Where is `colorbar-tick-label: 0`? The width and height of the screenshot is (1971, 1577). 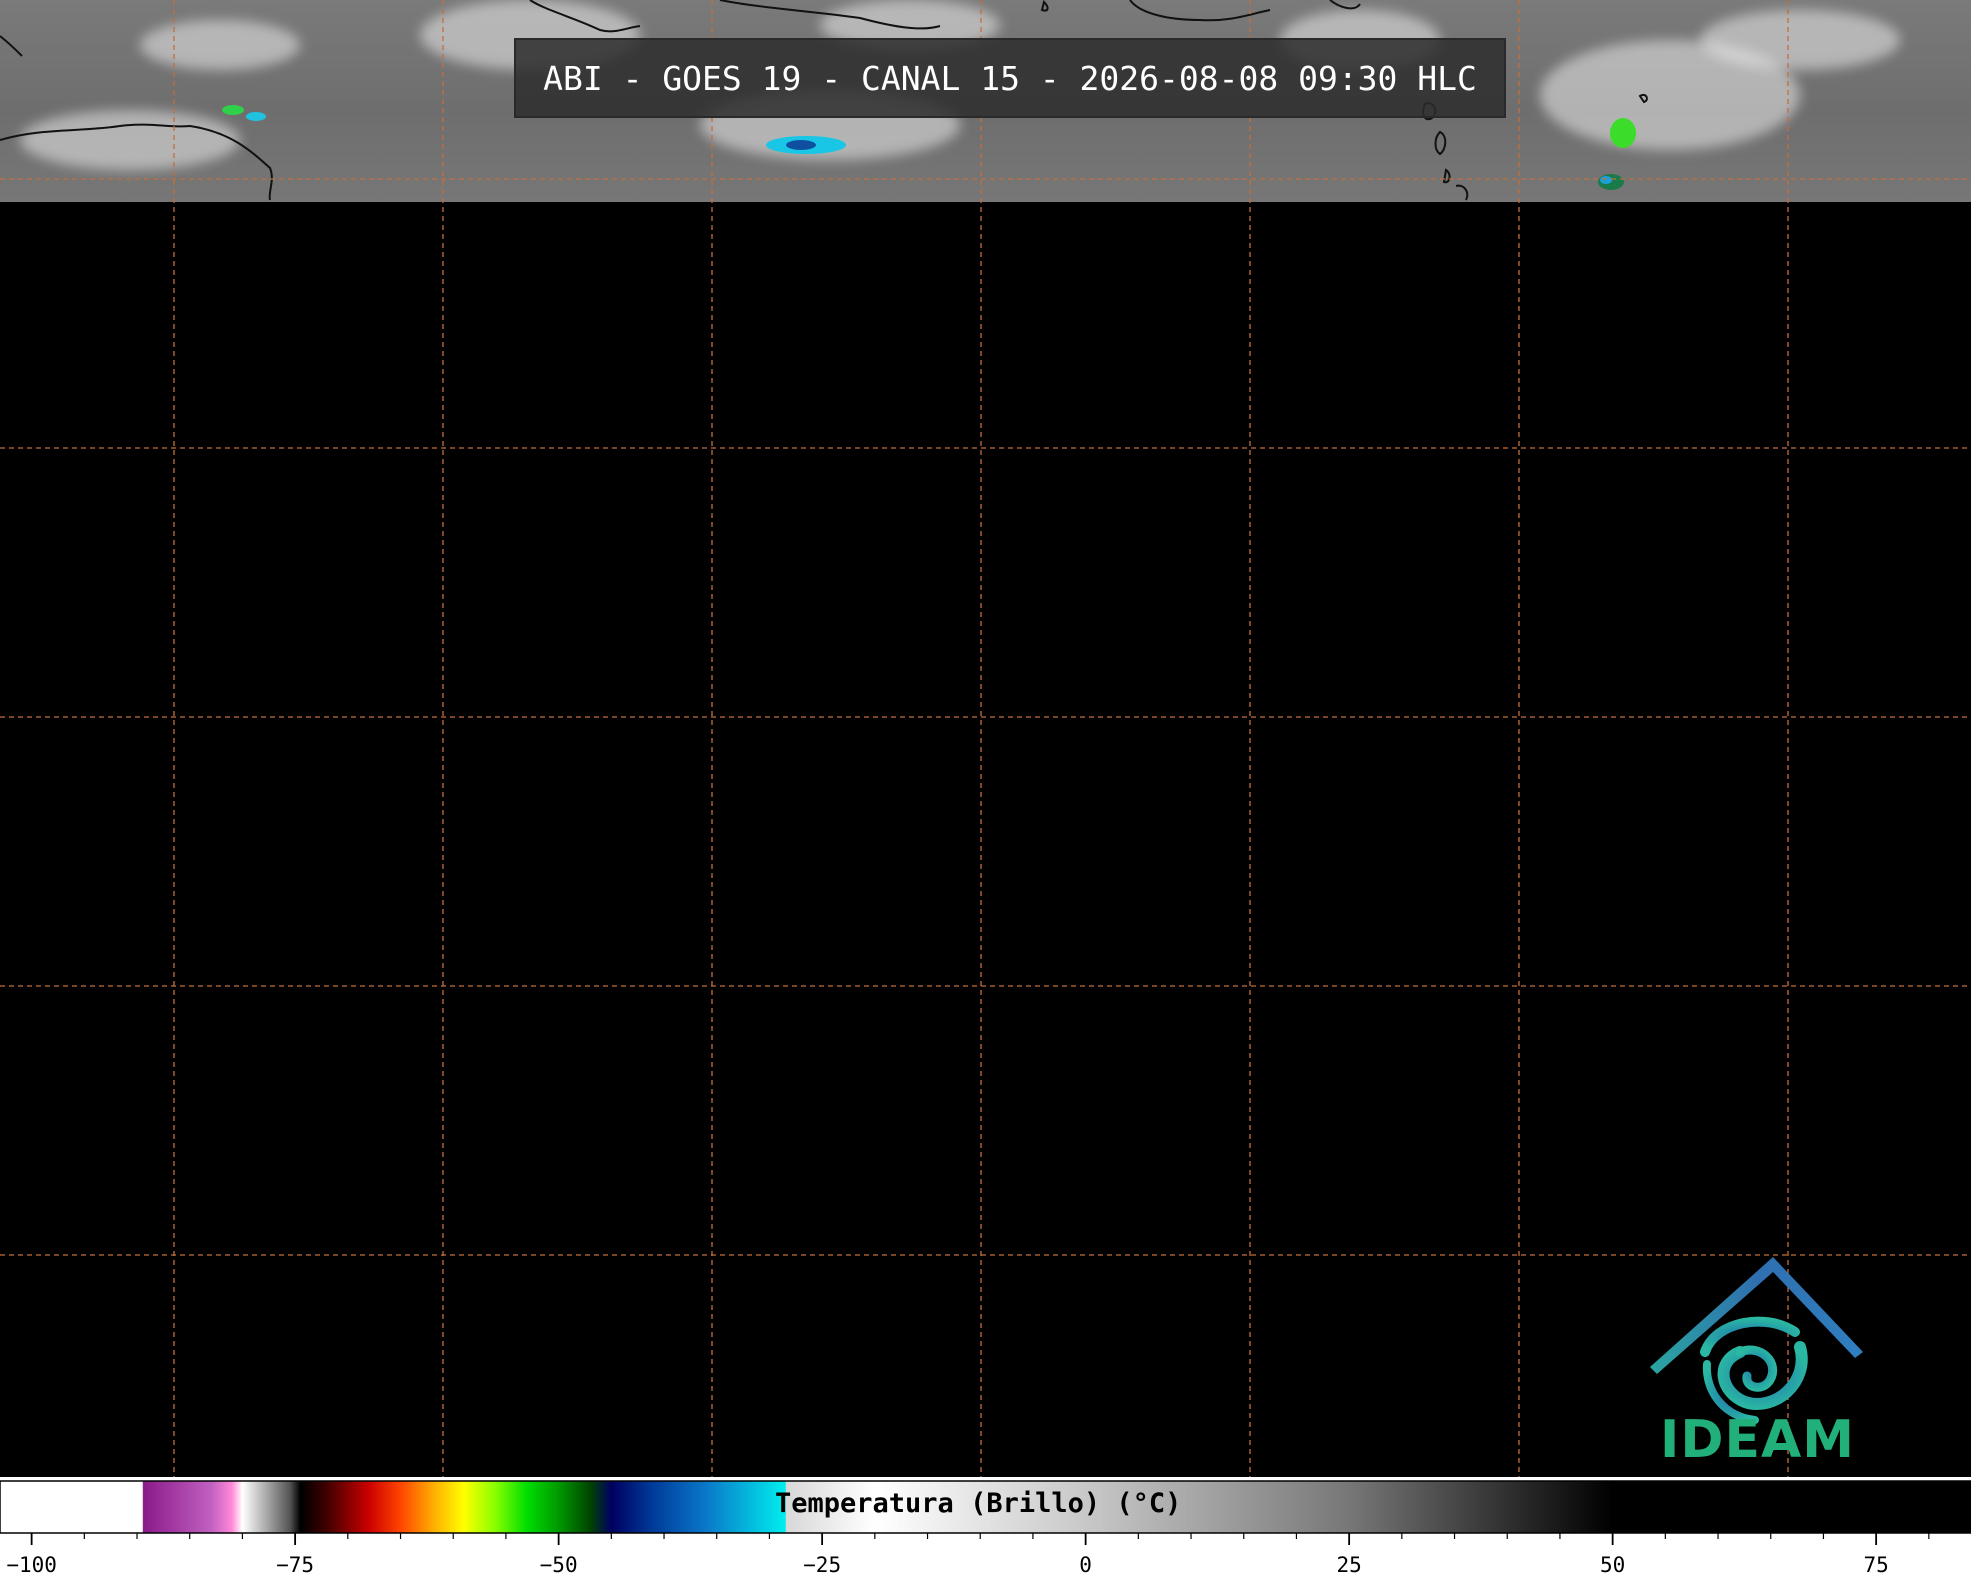 colorbar-tick-label: 0 is located at coordinates (1085, 1565).